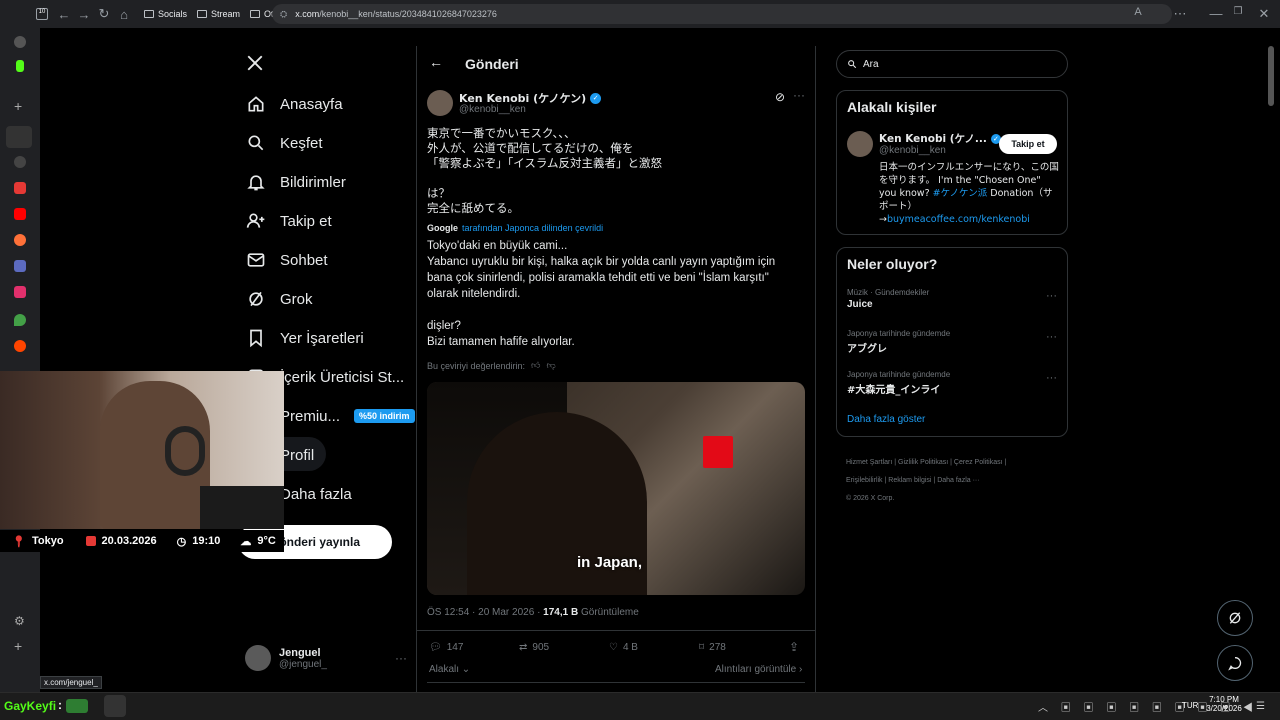 The width and height of the screenshot is (1280, 720). Describe the element at coordinates (852, 64) in the screenshot. I see `search-icon` at that location.